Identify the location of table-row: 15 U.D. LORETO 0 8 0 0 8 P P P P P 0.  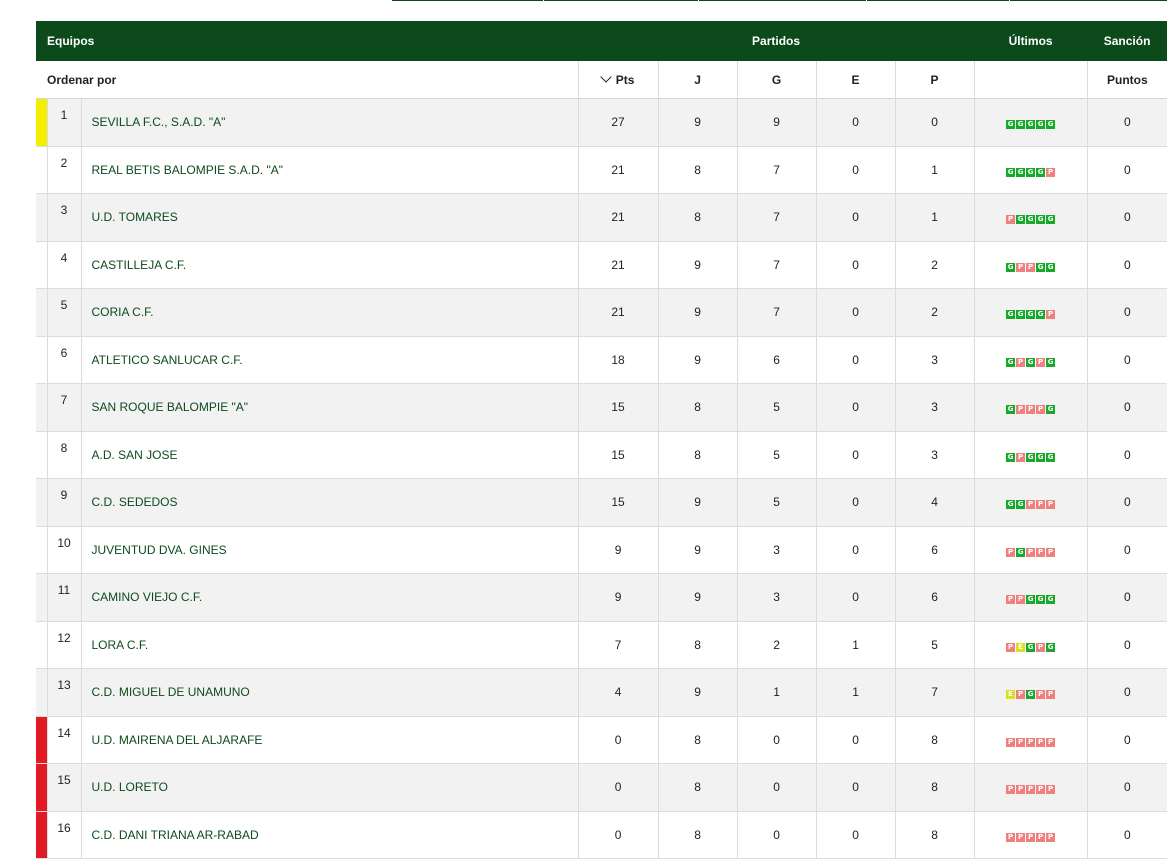
(602, 787).